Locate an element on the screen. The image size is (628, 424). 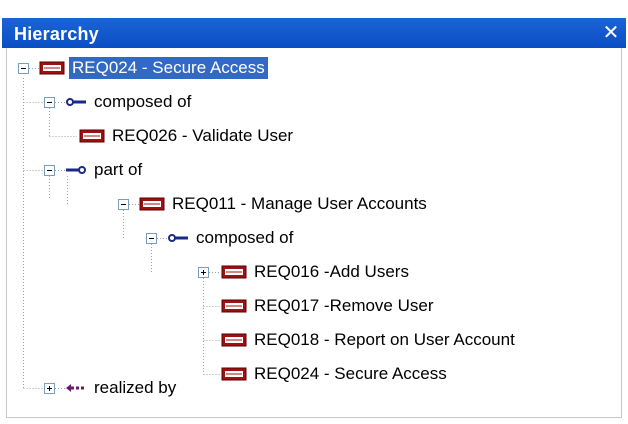
realized-by-icon is located at coordinates (76, 388).